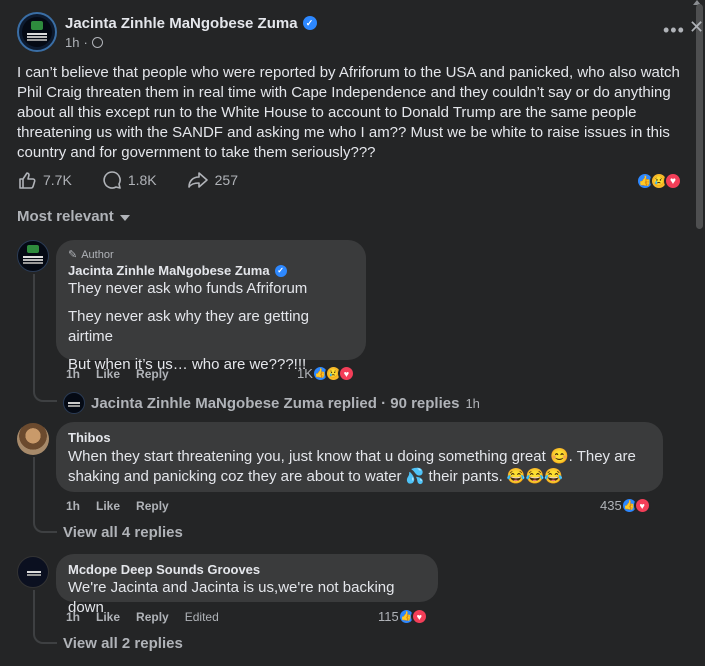 The height and width of the screenshot is (666, 705). I want to click on sort-dropdown: Most relevant, so click(73, 216).